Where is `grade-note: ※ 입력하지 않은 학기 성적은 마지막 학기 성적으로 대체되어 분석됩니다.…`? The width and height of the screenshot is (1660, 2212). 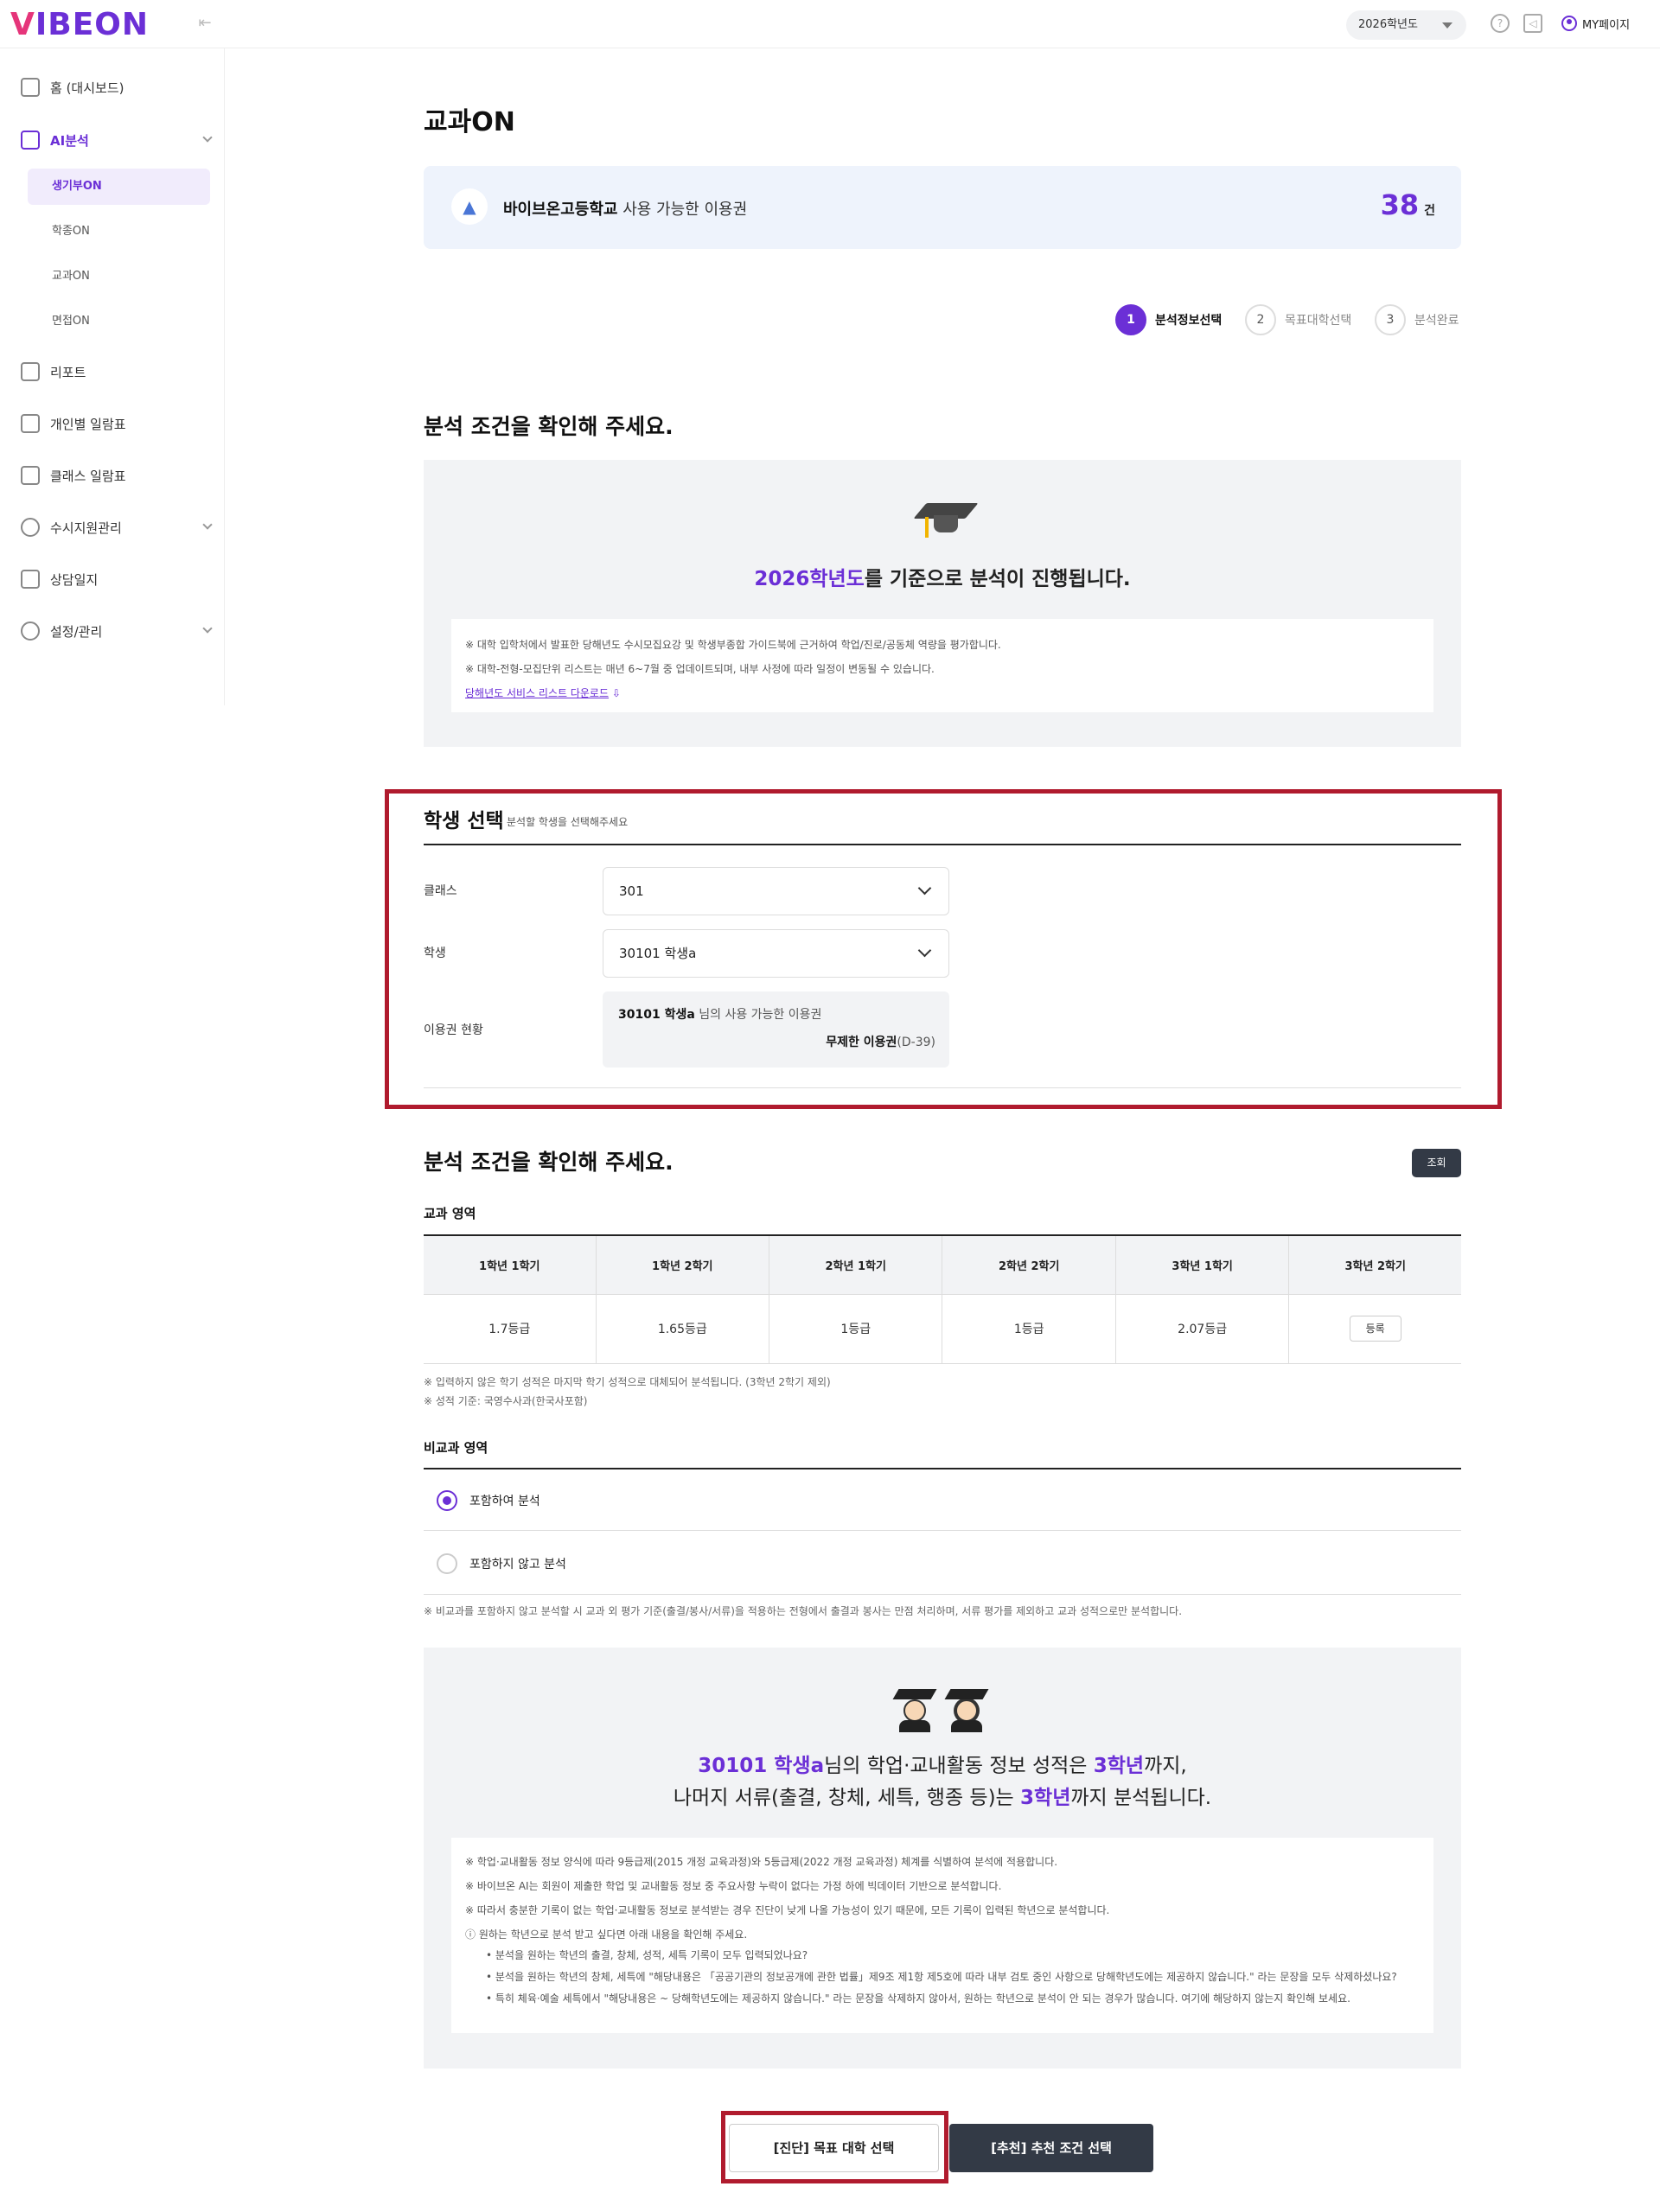
grade-note: ※ 입력하지 않은 학기 성적은 마지막 학기 성적으로 대체되어 분석됩니다.… is located at coordinates (627, 1382).